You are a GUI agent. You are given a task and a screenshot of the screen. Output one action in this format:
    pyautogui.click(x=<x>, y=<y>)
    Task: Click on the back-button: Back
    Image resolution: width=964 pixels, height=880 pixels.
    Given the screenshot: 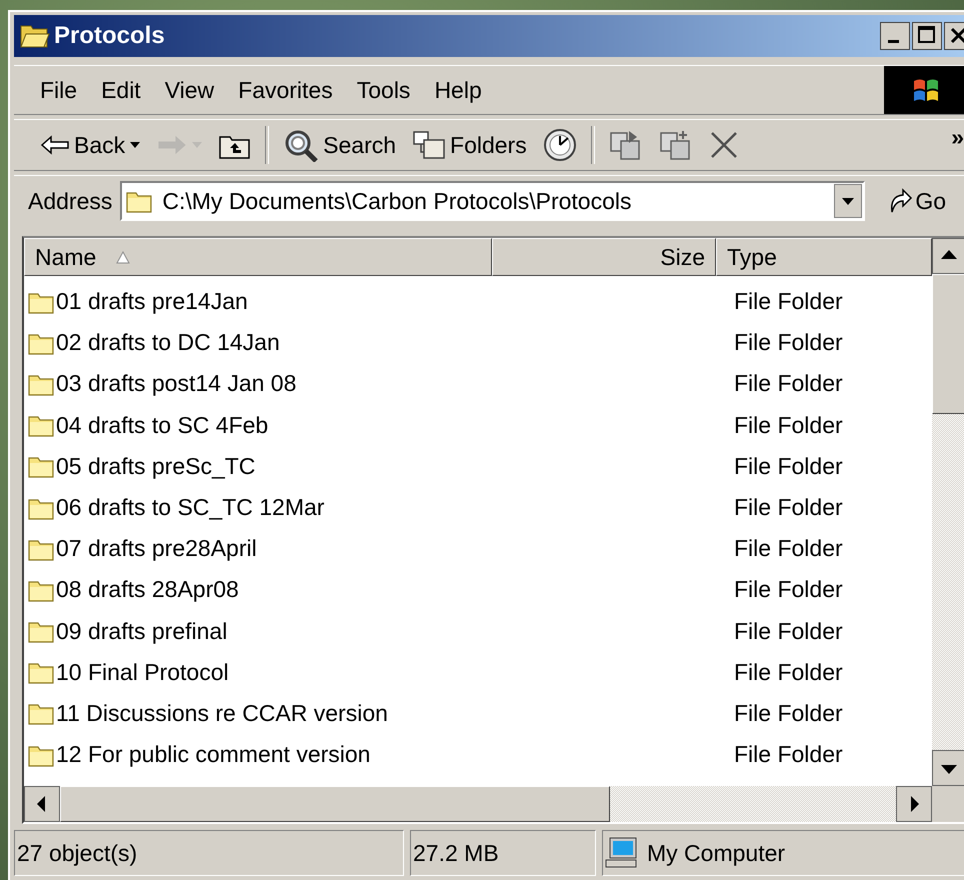 What is the action you would take?
    pyautogui.click(x=91, y=145)
    